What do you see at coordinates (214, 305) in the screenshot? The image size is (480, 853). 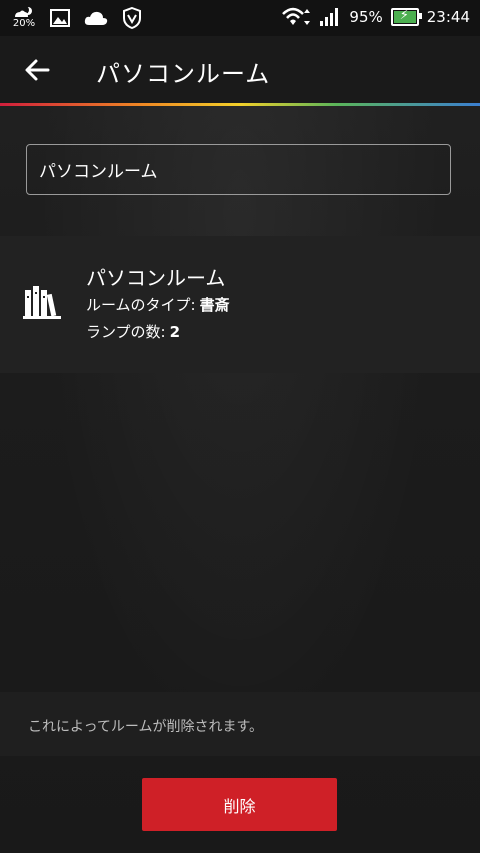 I see `room-type-value: 書斎` at bounding box center [214, 305].